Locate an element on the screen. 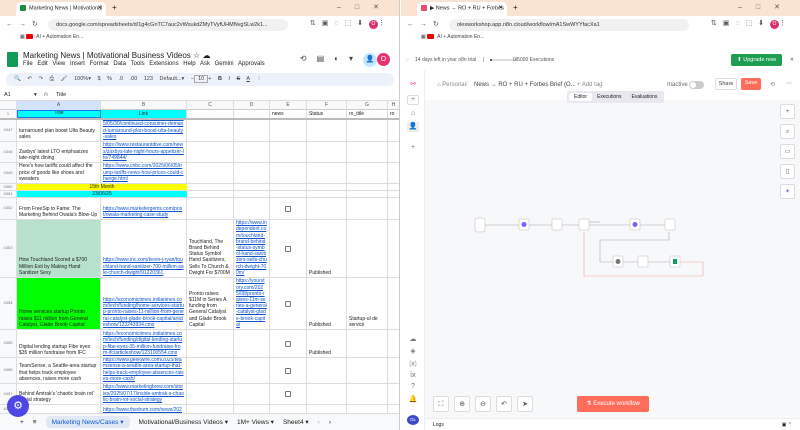 This screenshot has height=430, width=800. menu-extensions: Extensions is located at coordinates (163, 64).